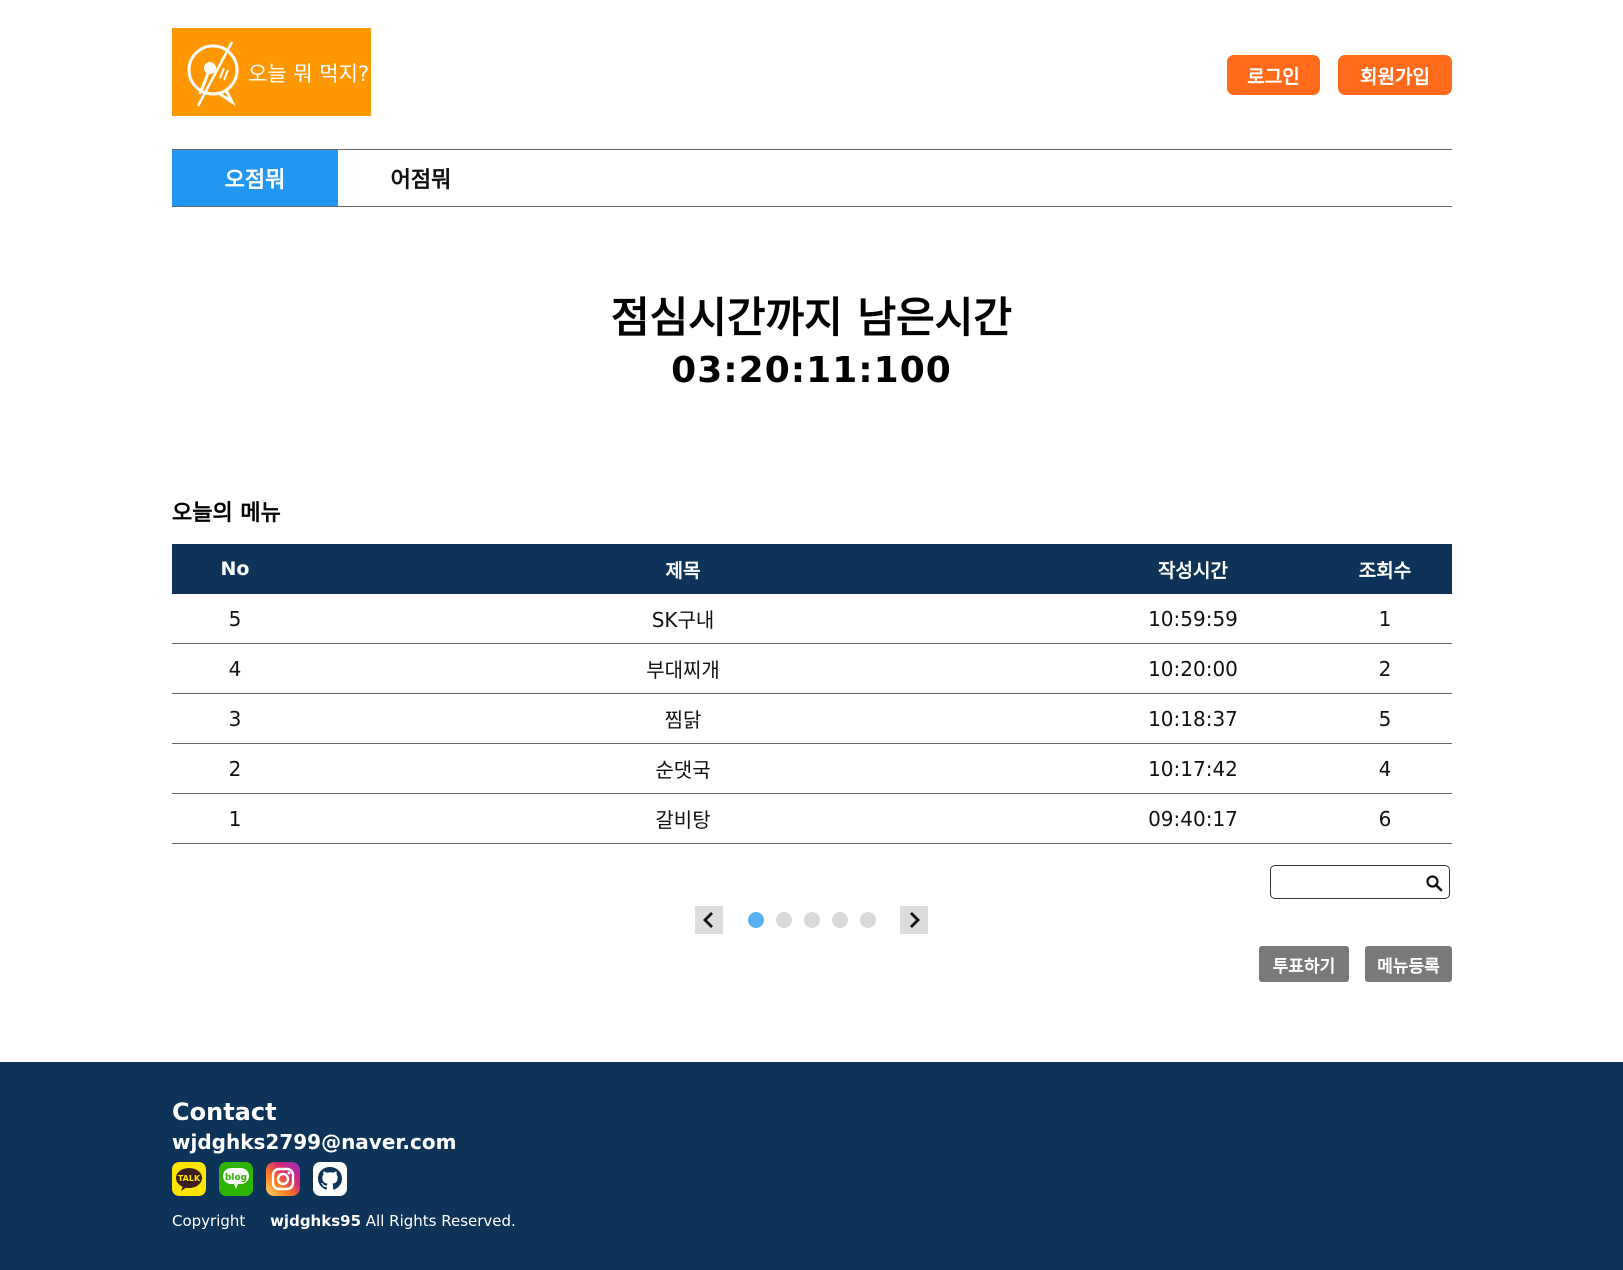  I want to click on cell-title: 부대찌개, so click(683, 668).